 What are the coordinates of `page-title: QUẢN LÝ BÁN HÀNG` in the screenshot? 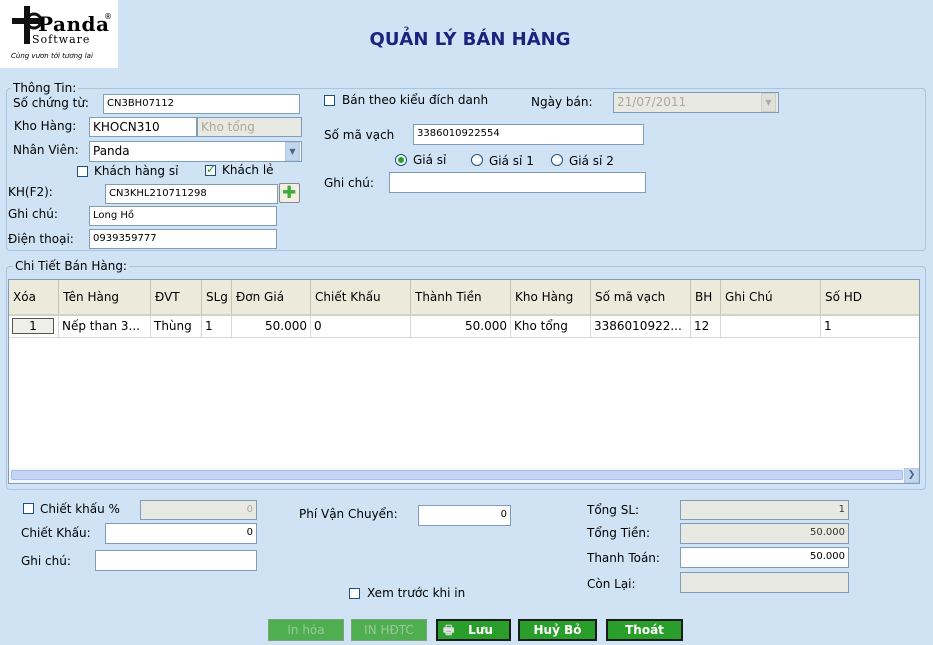 It's located at (470, 39).